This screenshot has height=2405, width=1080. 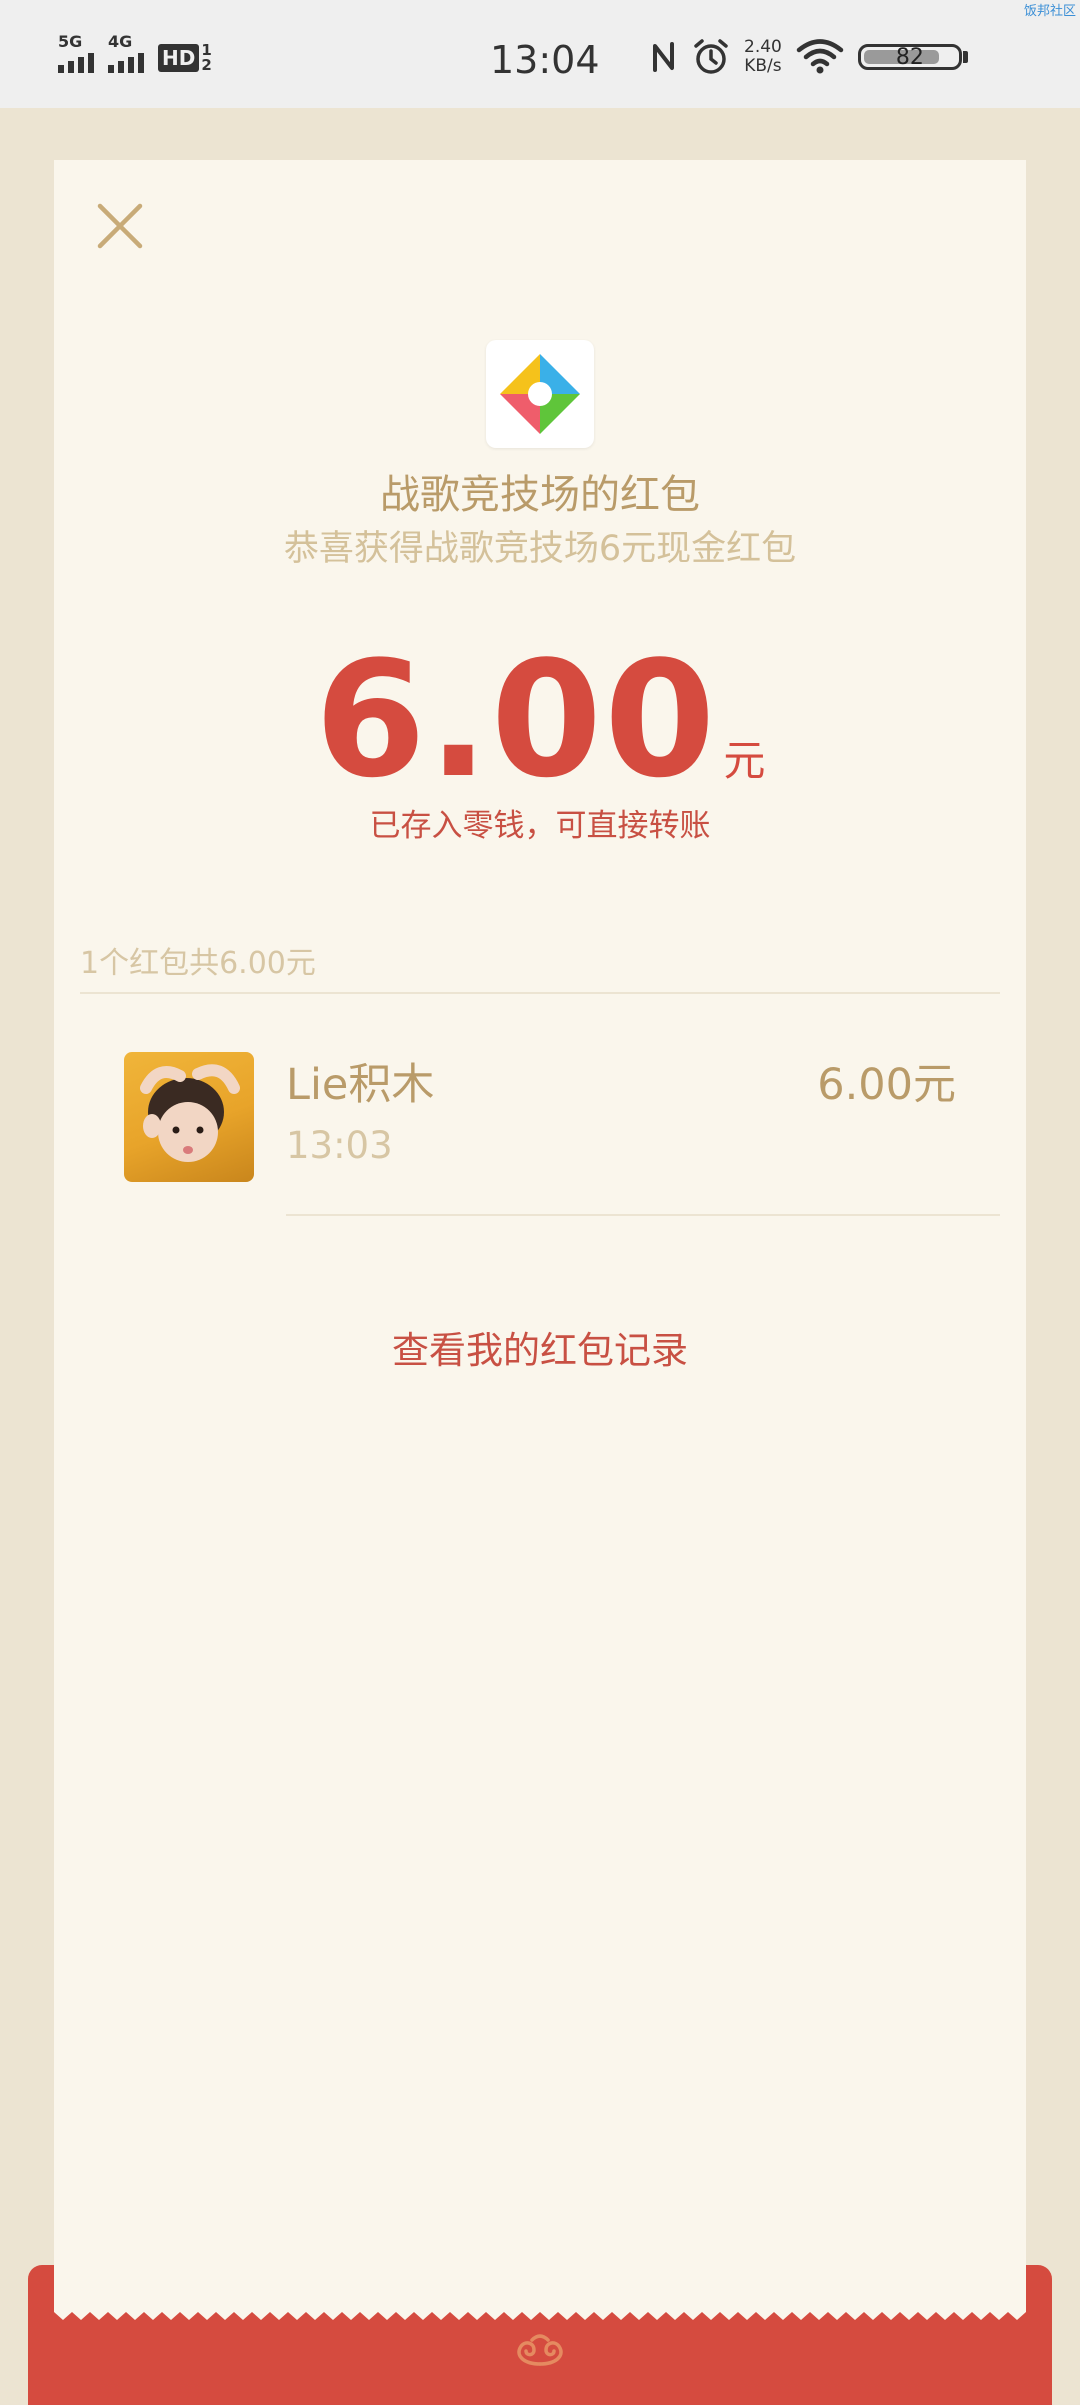 What do you see at coordinates (820, 56) in the screenshot?
I see `wifi-icon` at bounding box center [820, 56].